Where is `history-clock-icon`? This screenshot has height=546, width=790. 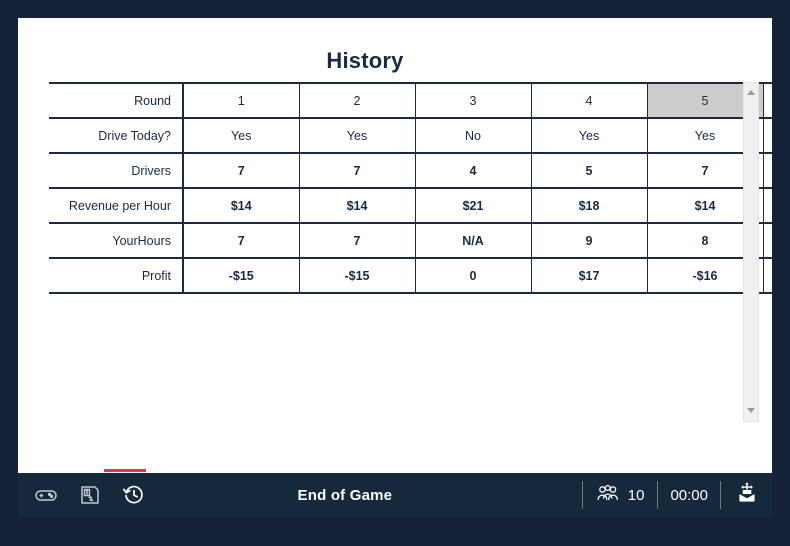 history-clock-icon is located at coordinates (134, 495).